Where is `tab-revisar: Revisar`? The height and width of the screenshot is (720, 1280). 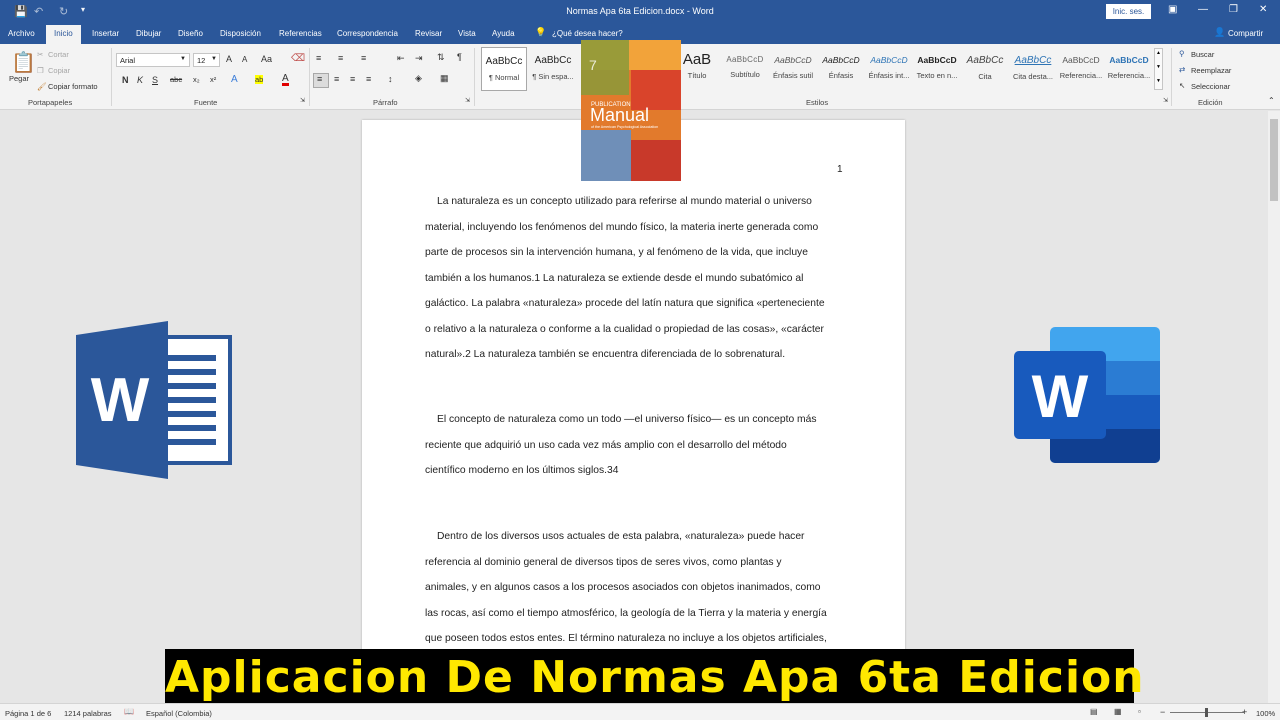
tab-revisar: Revisar is located at coordinates (428, 33).